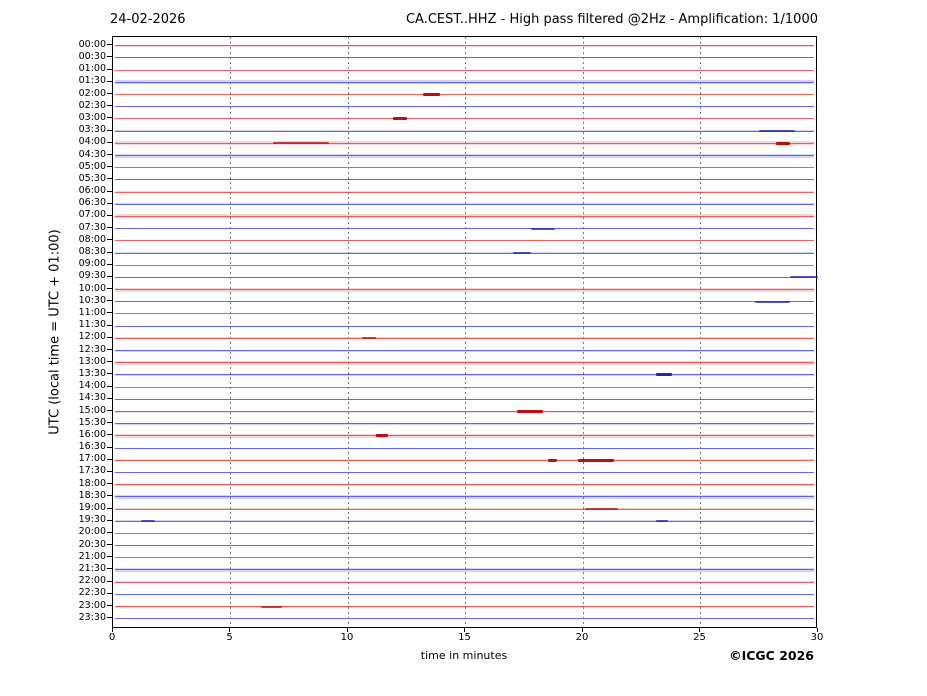 The width and height of the screenshot is (927, 696). Describe the element at coordinates (92, 325) in the screenshot. I see `trace-time-label: 11:30` at that location.